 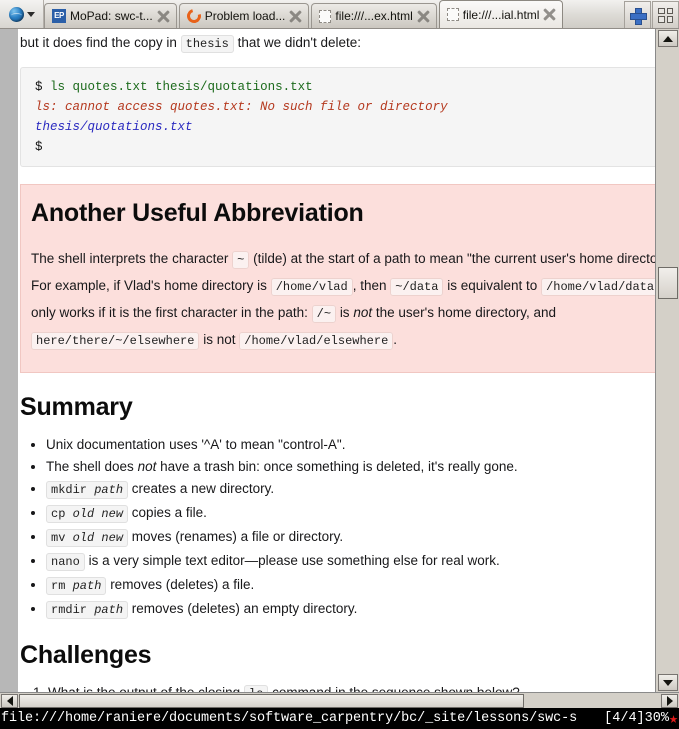 What do you see at coordinates (271, 701) in the screenshot?
I see `horizontal-scroll-thumb` at bounding box center [271, 701].